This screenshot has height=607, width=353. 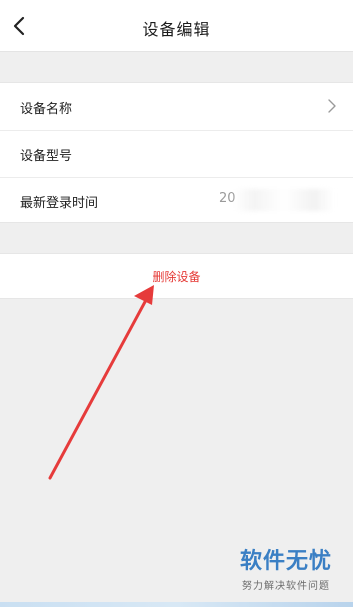 What do you see at coordinates (59, 203) in the screenshot?
I see `last-login-label: 最新登录时间` at bounding box center [59, 203].